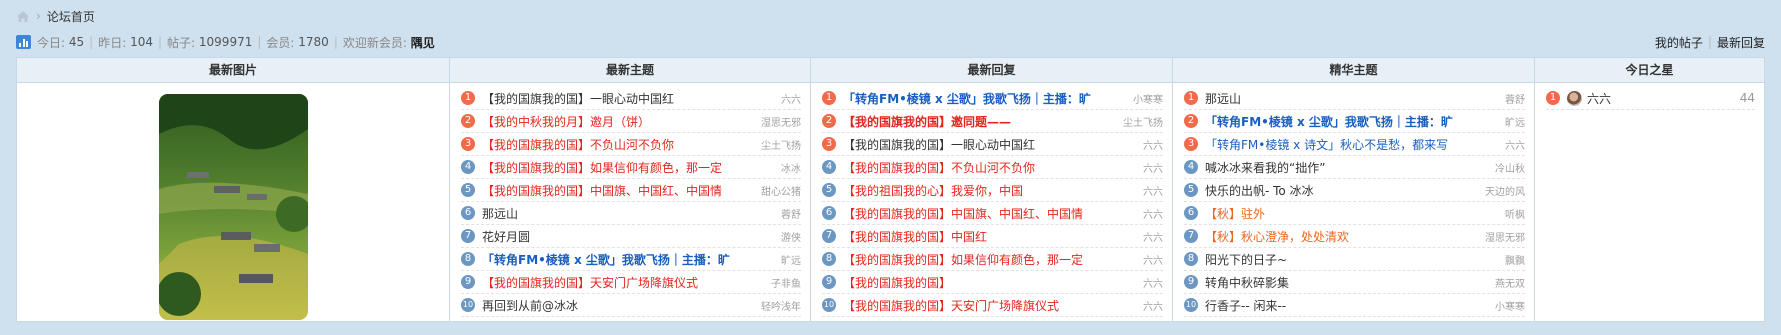 This screenshot has width=1781, height=335. Describe the element at coordinates (1510, 282) in the screenshot. I see `author-link: 燕无双` at that location.